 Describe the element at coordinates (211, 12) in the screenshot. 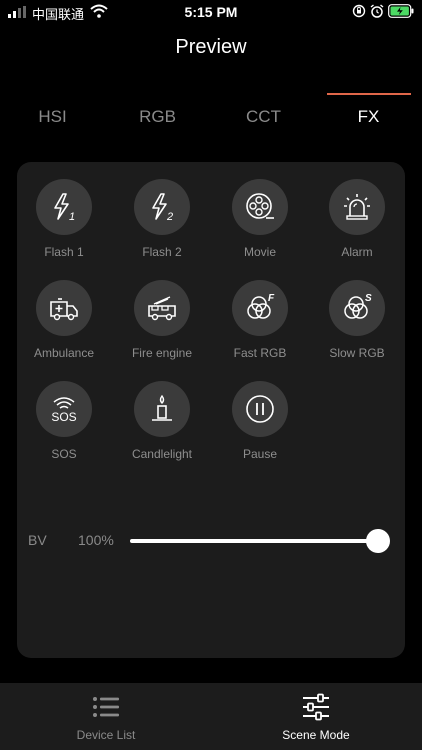

I see `status-bar: 中国联通 5:15 PM` at that location.